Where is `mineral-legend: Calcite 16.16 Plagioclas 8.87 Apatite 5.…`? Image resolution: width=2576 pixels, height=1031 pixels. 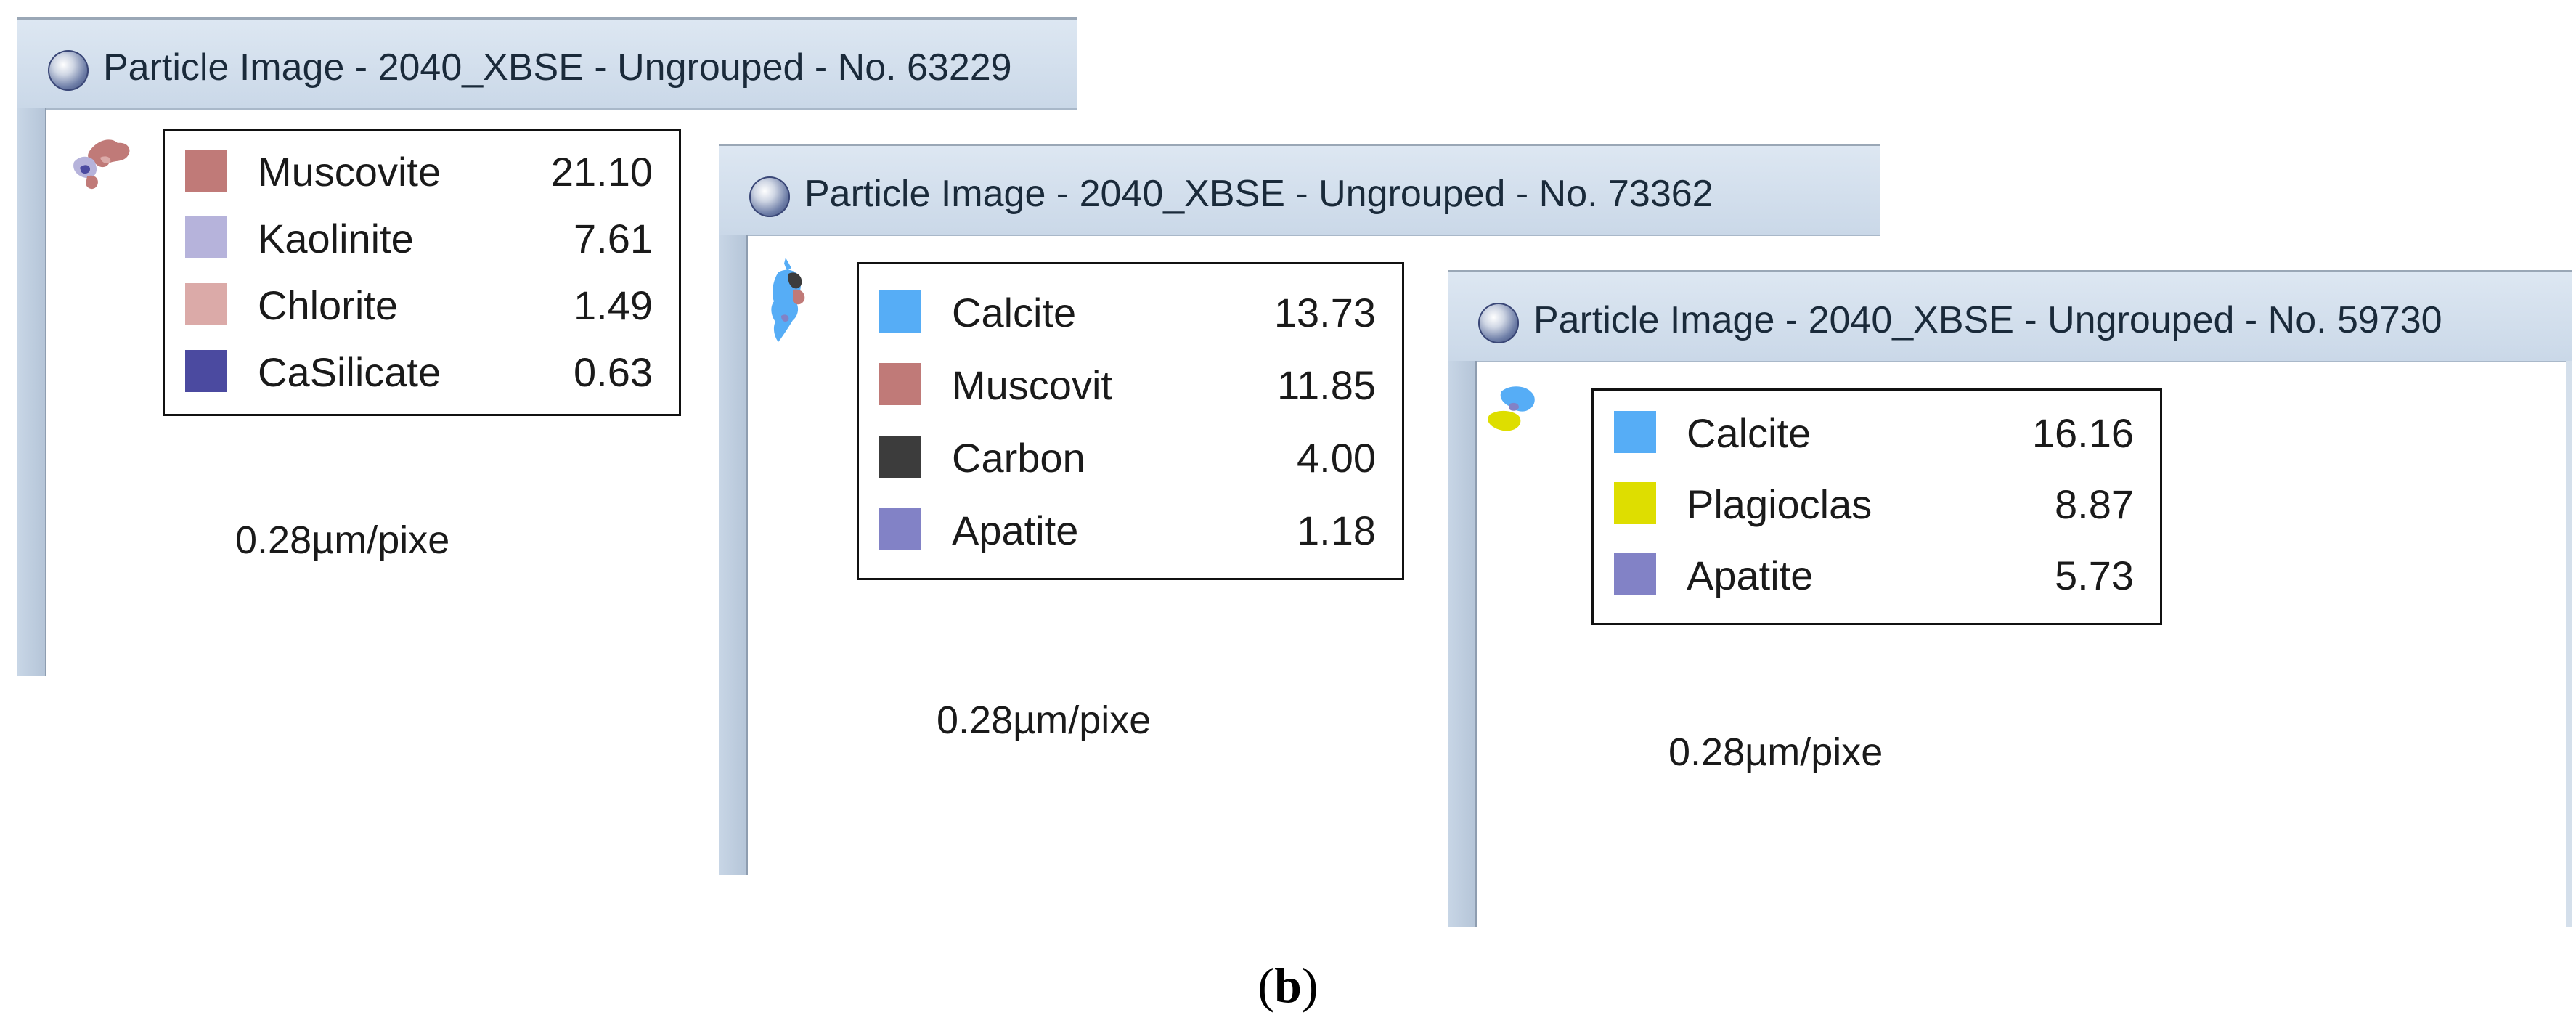 mineral-legend: Calcite 16.16 Plagioclas 8.87 Apatite 5.… is located at coordinates (1876, 507).